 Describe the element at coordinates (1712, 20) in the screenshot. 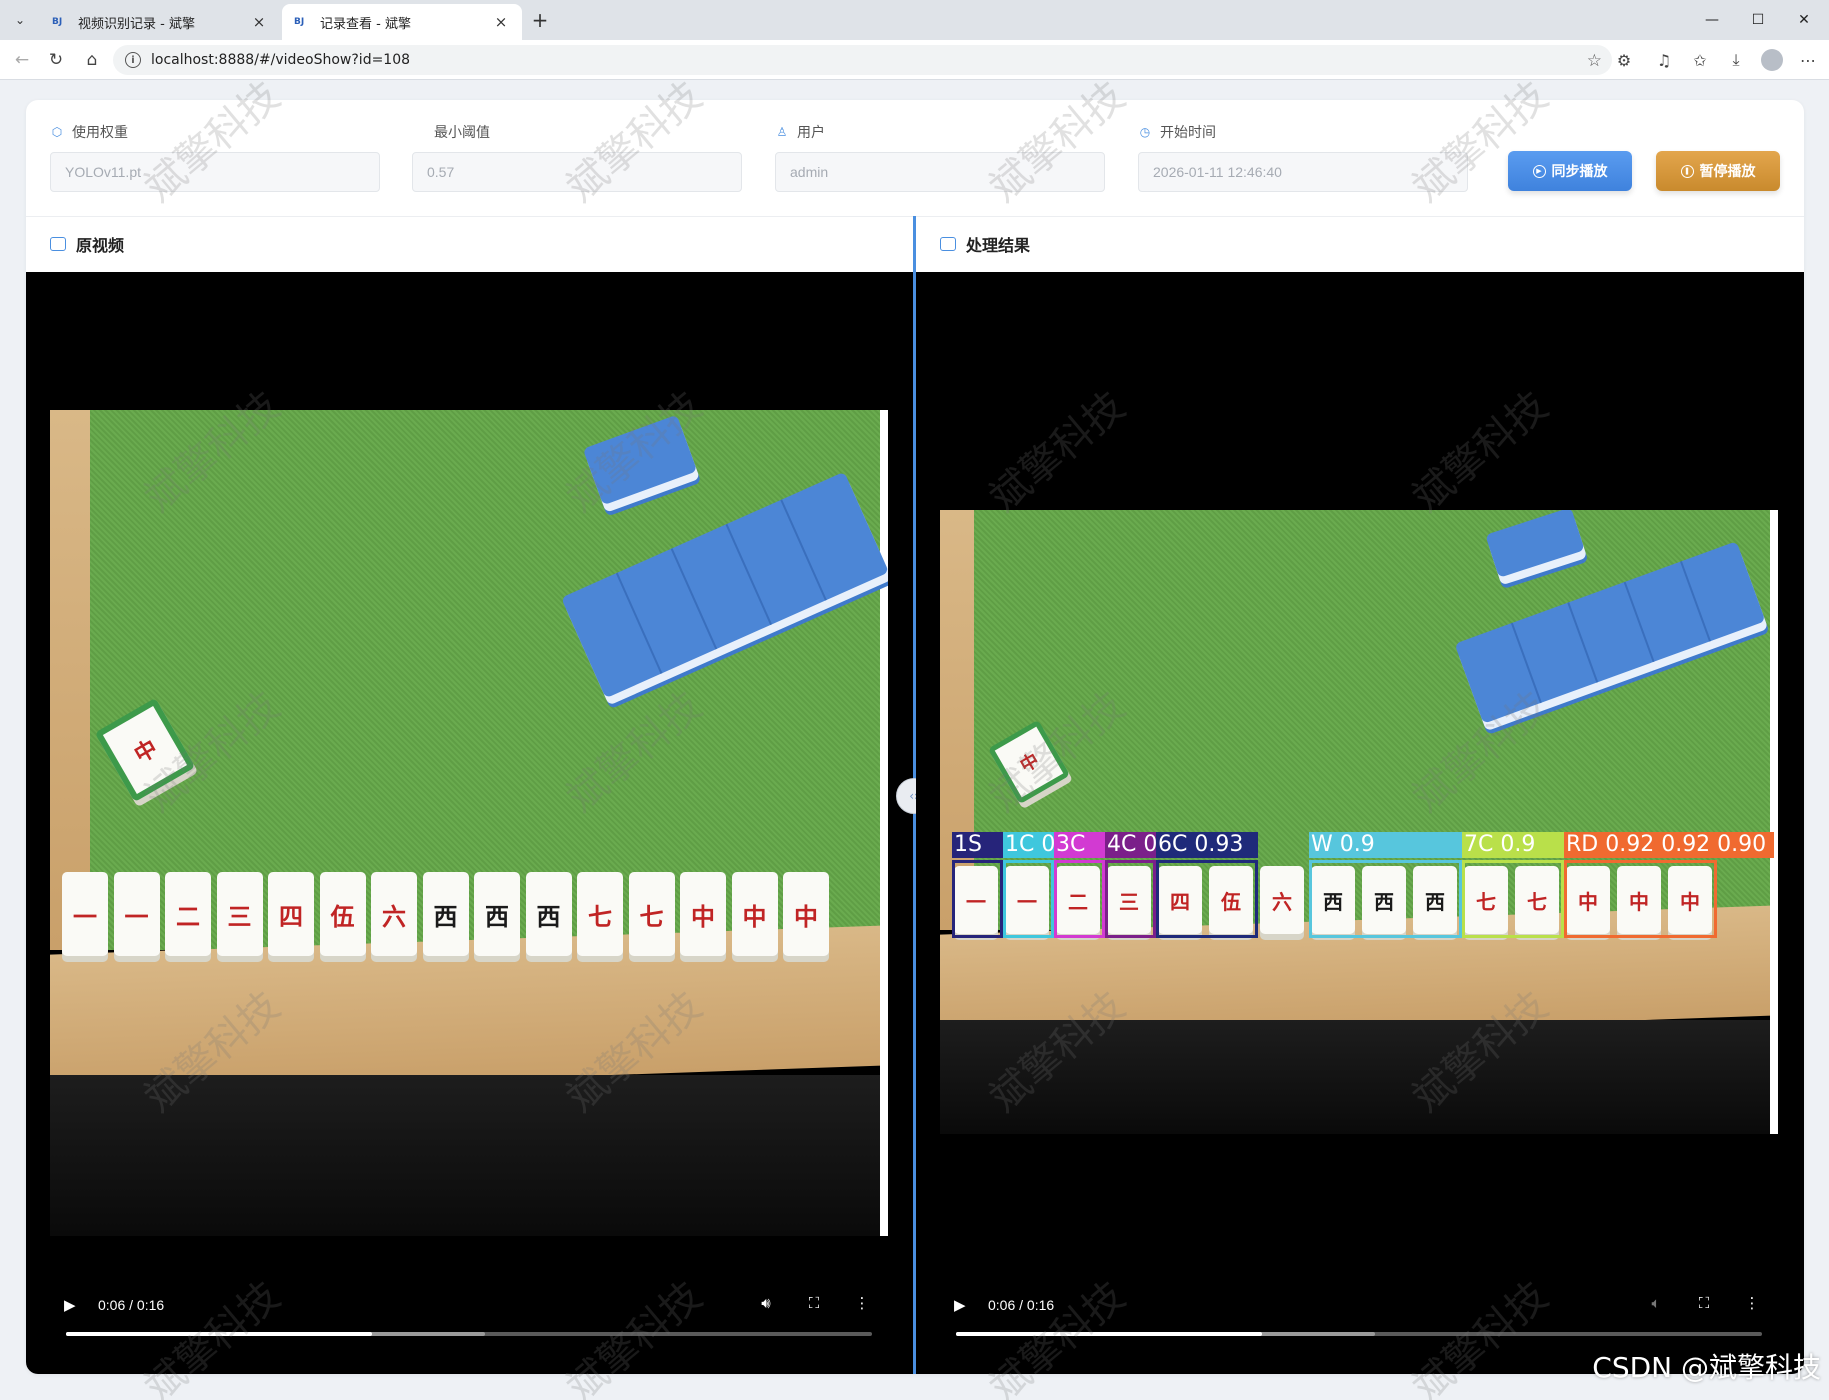

I see `minimize-icon: —` at that location.